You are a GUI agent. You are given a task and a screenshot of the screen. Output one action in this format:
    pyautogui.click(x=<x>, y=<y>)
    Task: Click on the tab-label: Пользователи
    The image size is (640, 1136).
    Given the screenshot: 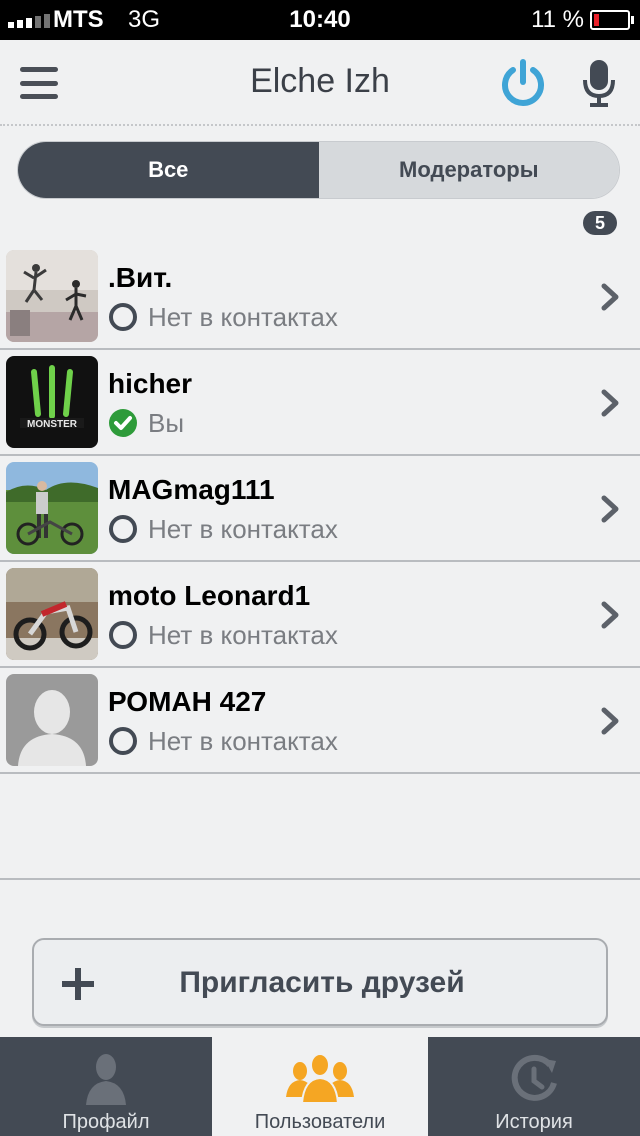 What is the action you would take?
    pyautogui.click(x=320, y=1122)
    